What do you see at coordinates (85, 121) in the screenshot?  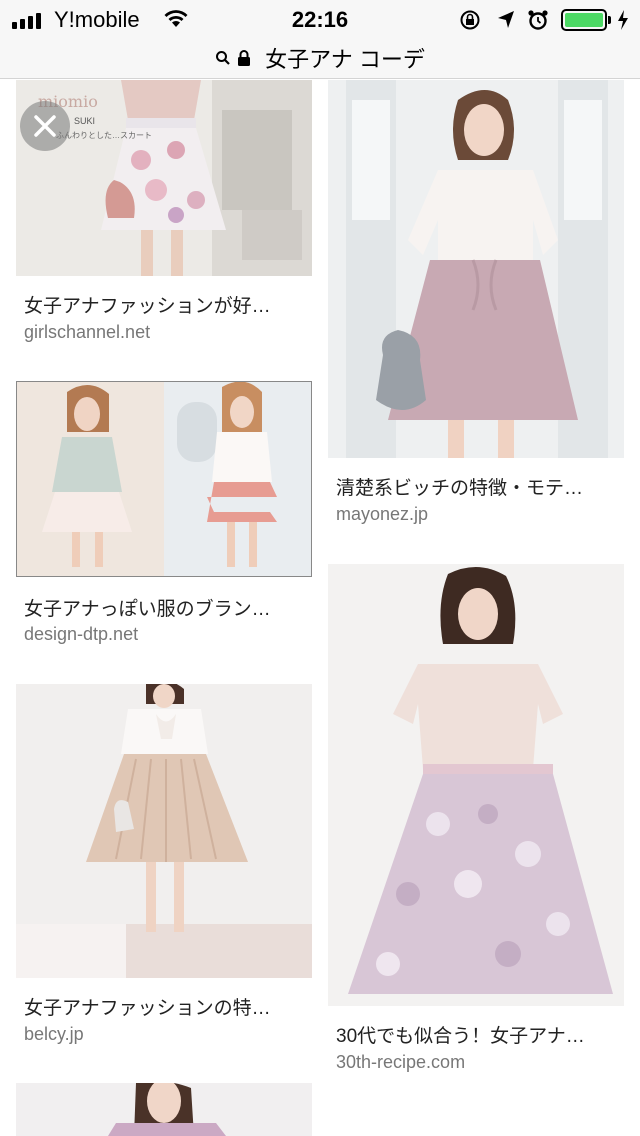 I see `thumb-brand-text: SUKI` at bounding box center [85, 121].